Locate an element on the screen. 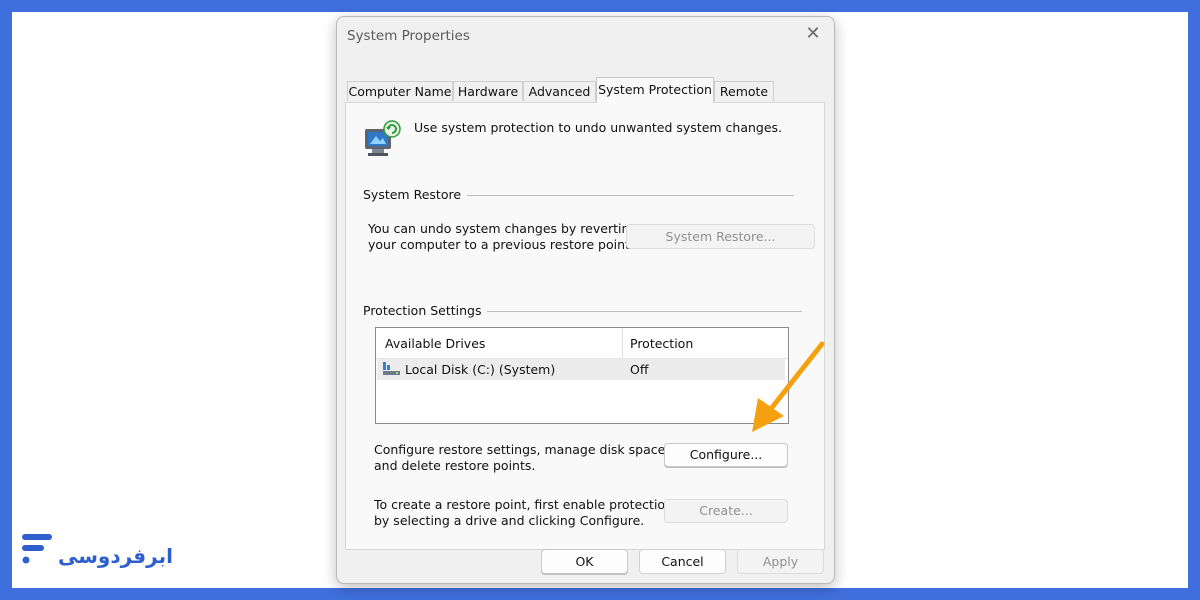 Image resolution: width=1200 pixels, height=600 pixels. tab-remote: Remote is located at coordinates (744, 91).